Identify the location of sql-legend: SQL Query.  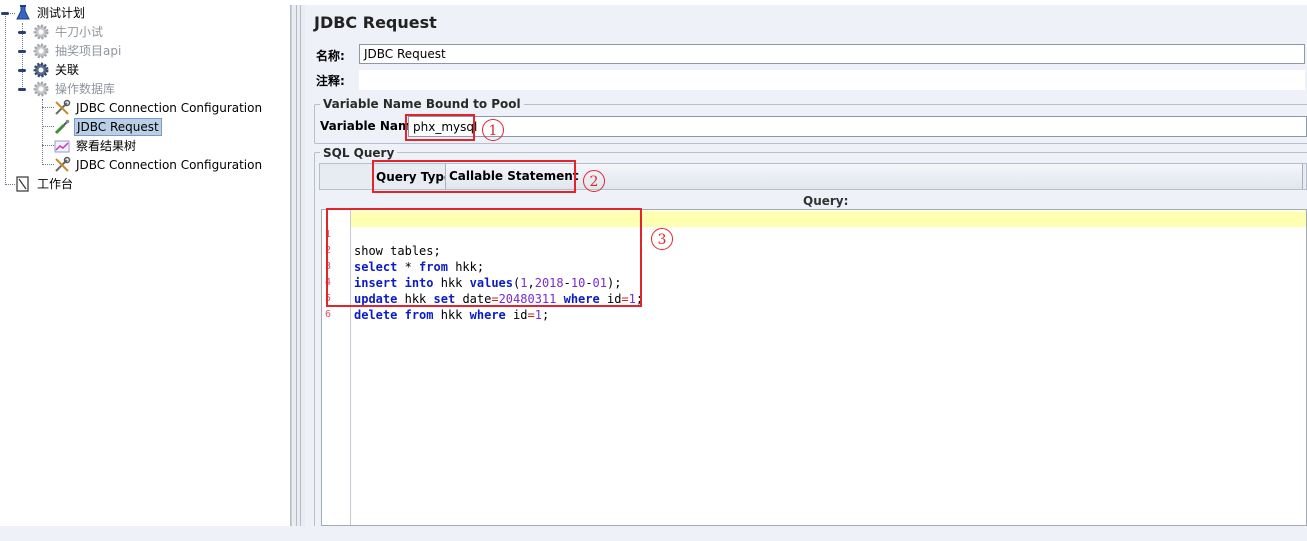
(359, 153).